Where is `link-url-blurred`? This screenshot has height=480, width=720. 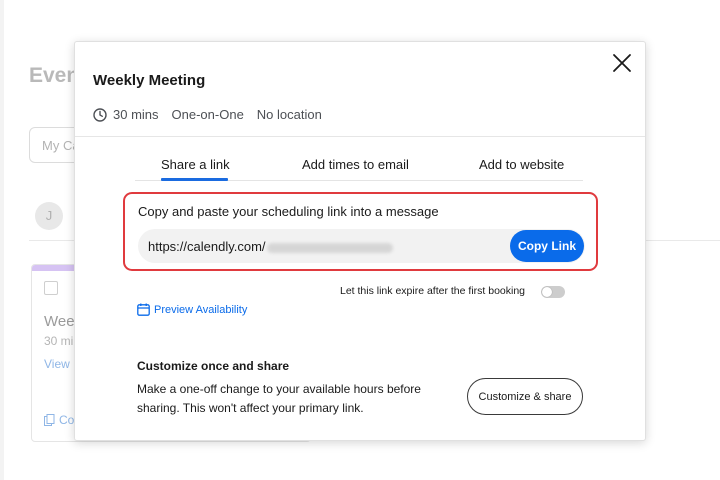
link-url-blurred is located at coordinates (329, 247).